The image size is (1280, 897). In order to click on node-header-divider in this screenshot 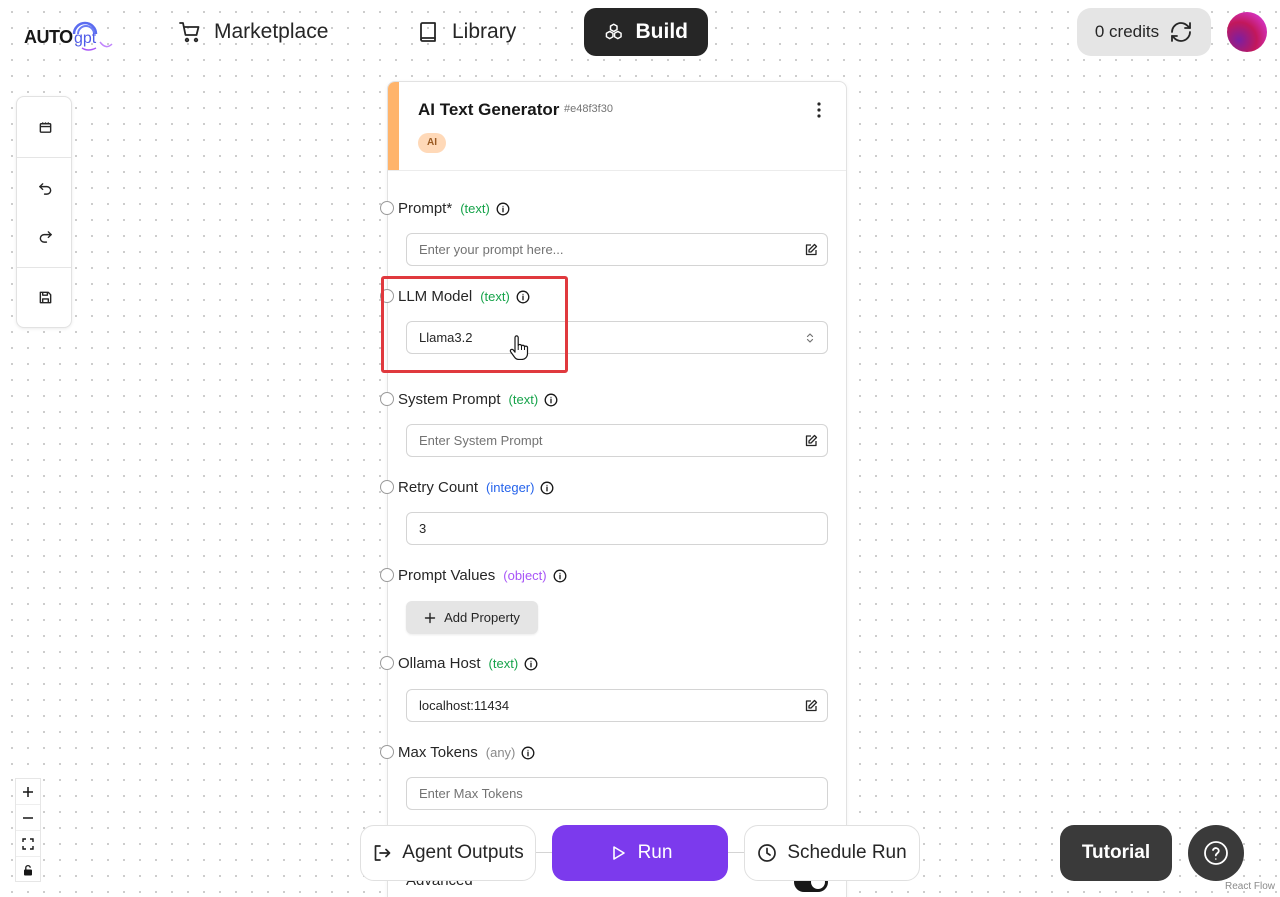, I will do `click(617, 170)`.